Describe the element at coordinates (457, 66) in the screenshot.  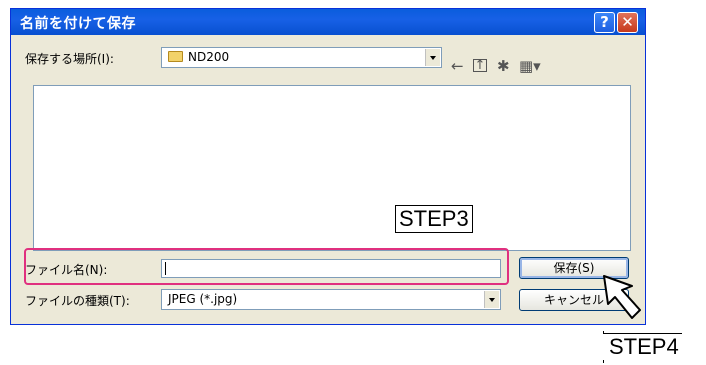
I see `back-arrow-icon: ←` at that location.